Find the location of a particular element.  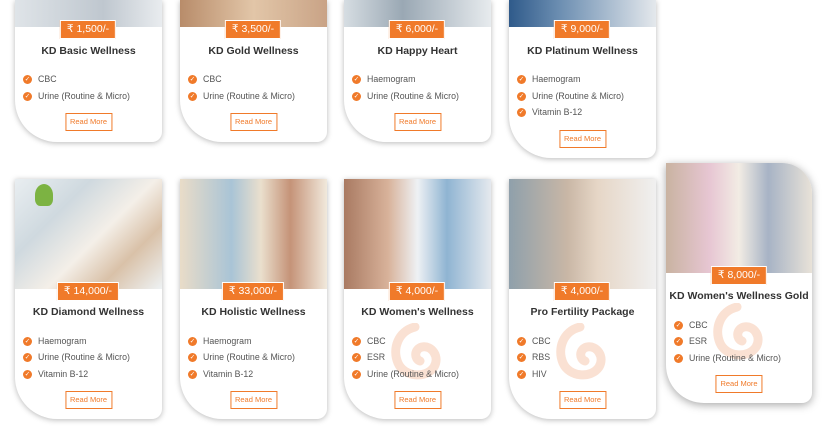

package-title: KD Gold Wellness is located at coordinates (253, 51).